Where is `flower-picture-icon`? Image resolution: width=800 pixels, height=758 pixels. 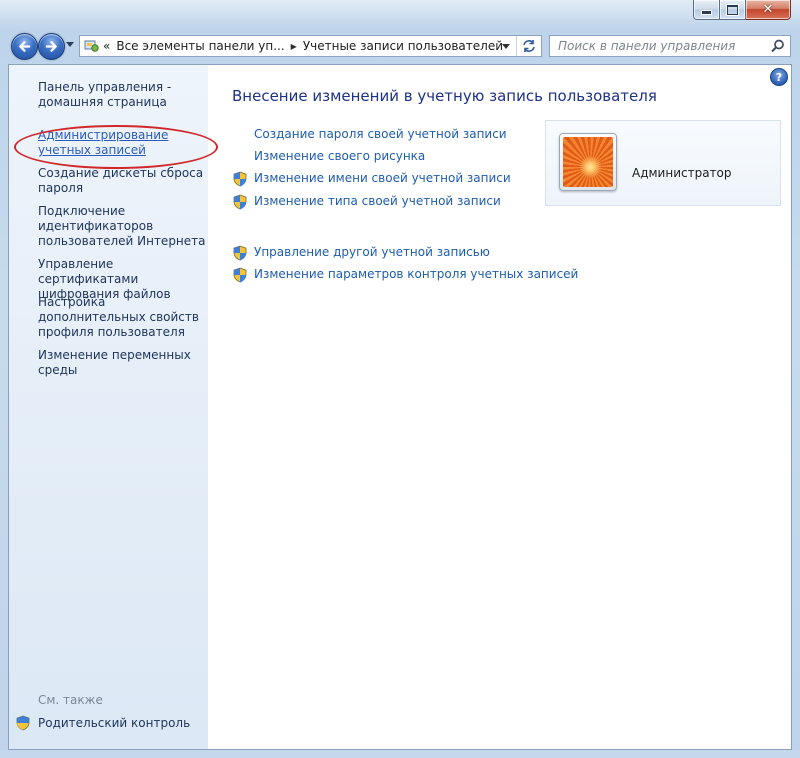 flower-picture-icon is located at coordinates (588, 162).